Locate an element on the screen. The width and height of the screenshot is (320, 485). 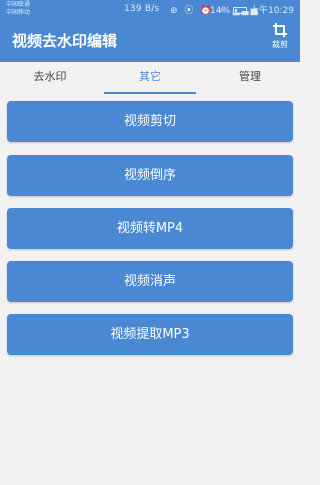
carrier-info: 中国联通 中国移动 is located at coordinates (18, 9).